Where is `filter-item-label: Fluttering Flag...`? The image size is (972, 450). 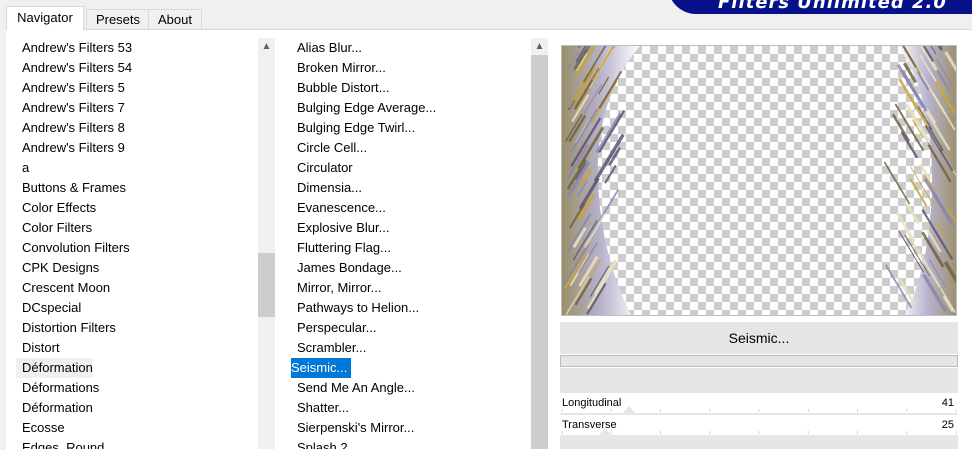 filter-item-label: Fluttering Flag... is located at coordinates (341, 248).